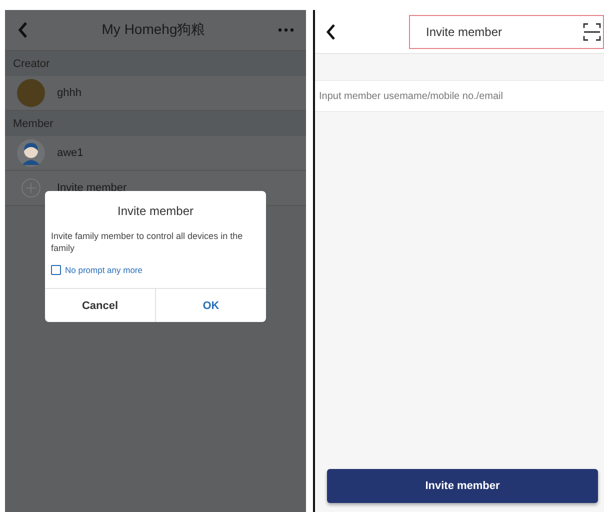 The image size is (604, 512). Describe the element at coordinates (211, 305) in the screenshot. I see `ok-button: OK` at that location.